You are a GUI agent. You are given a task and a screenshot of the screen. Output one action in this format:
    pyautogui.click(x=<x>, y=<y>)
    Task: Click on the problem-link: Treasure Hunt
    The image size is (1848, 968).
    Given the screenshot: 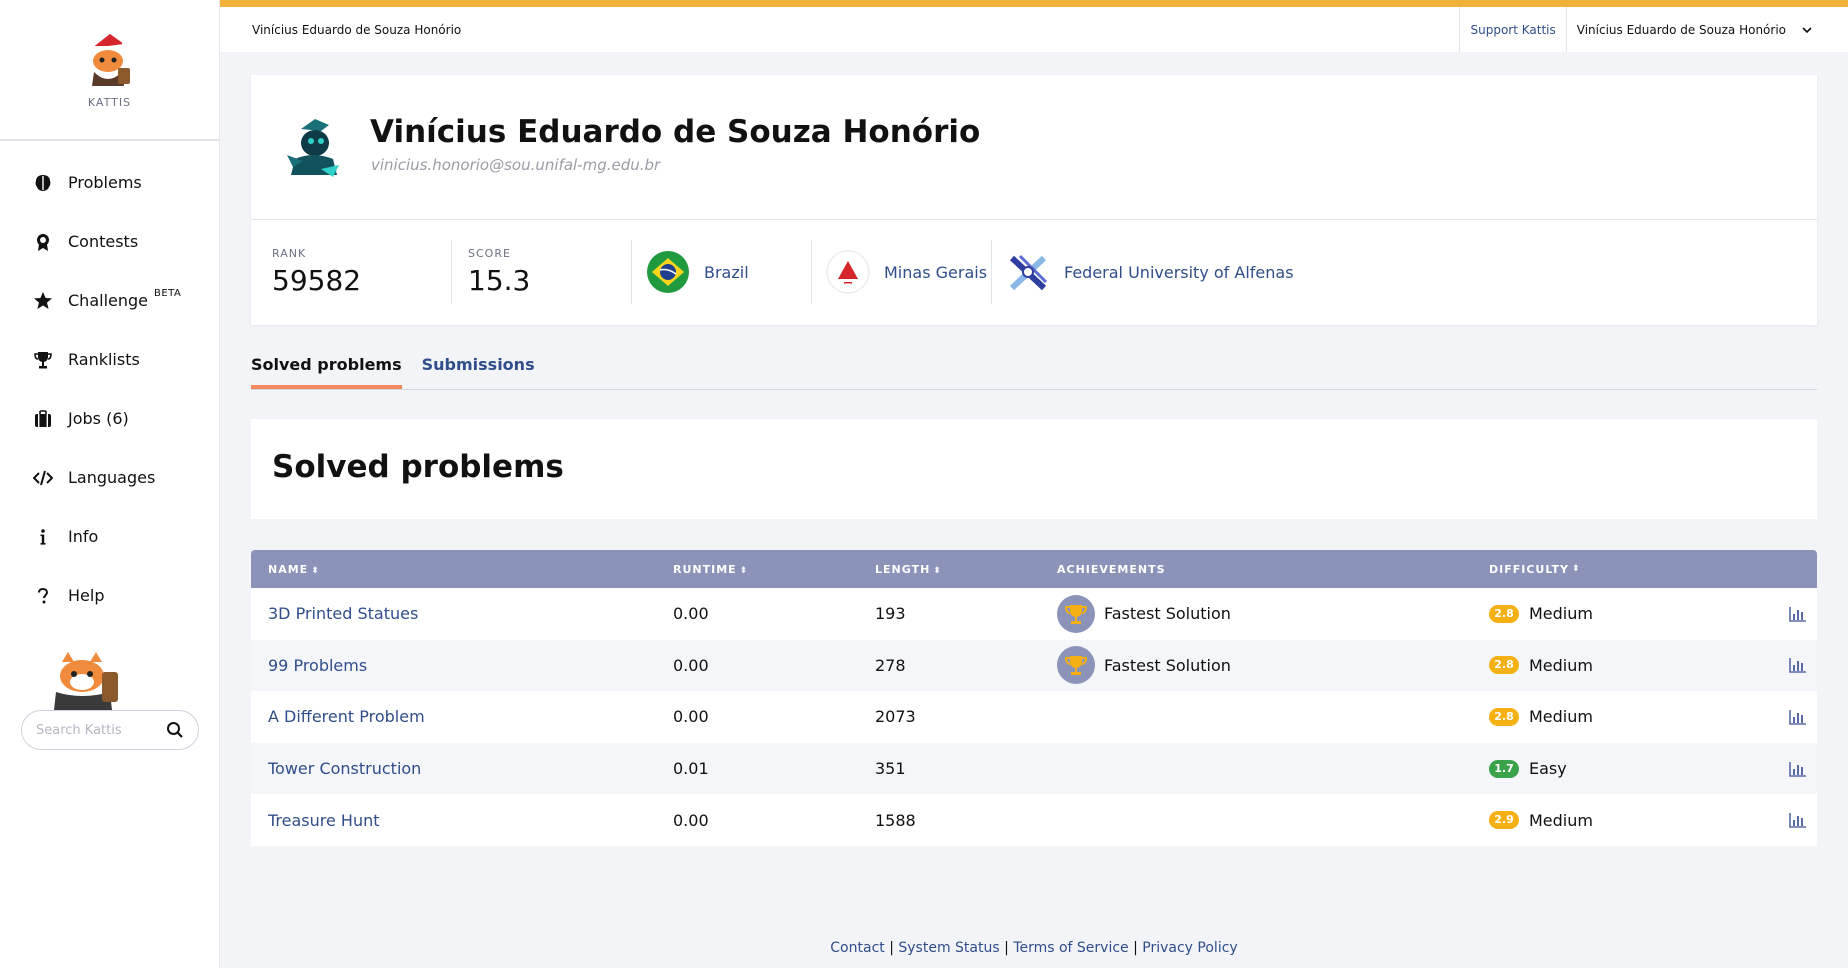 What is the action you would take?
    pyautogui.click(x=324, y=820)
    